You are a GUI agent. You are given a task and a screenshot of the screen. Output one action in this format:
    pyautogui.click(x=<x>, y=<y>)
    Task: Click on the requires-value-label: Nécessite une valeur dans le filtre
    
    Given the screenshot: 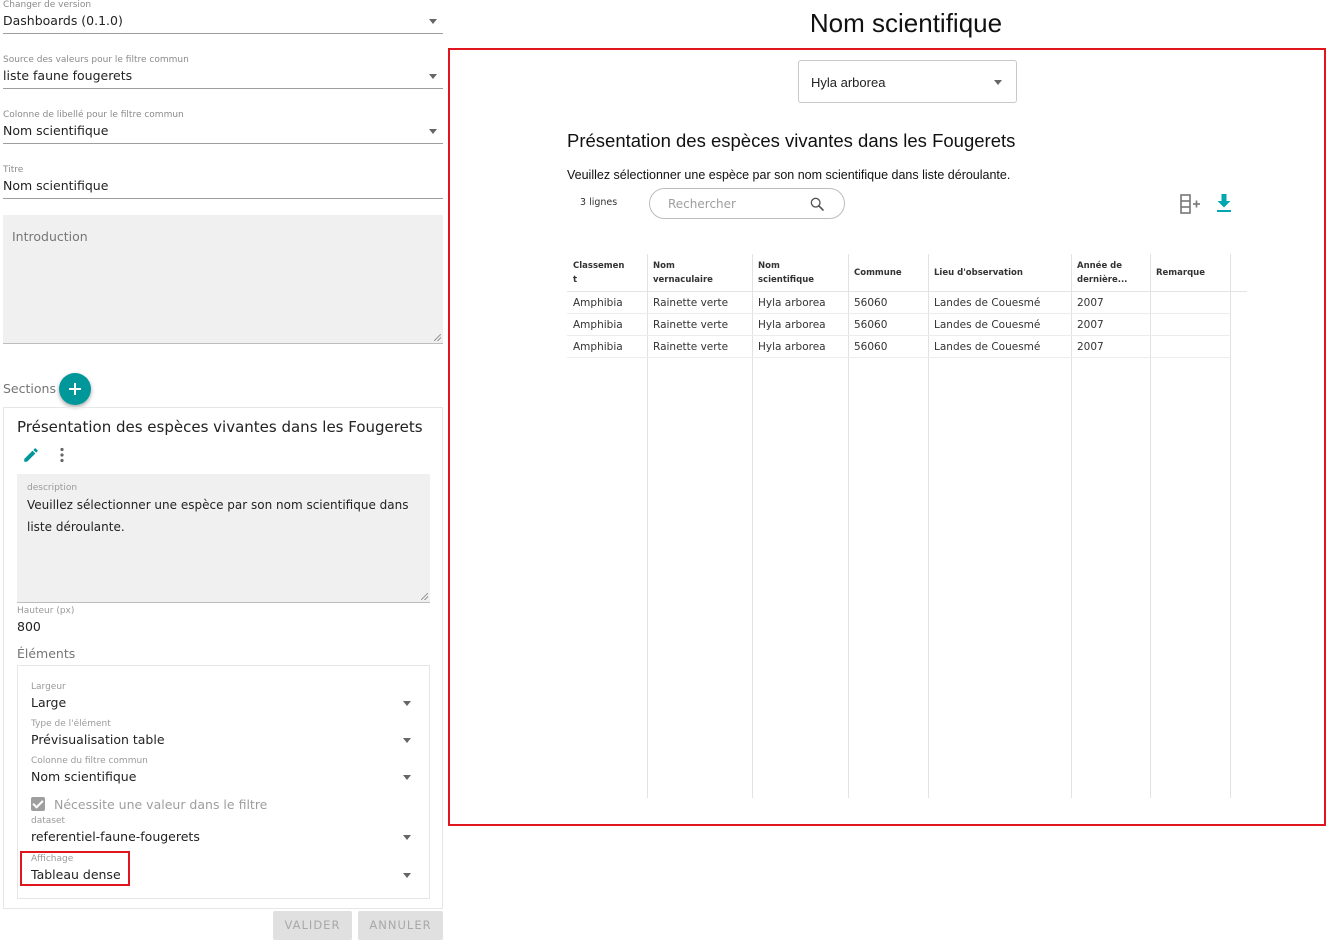 What is the action you would take?
    pyautogui.click(x=161, y=804)
    